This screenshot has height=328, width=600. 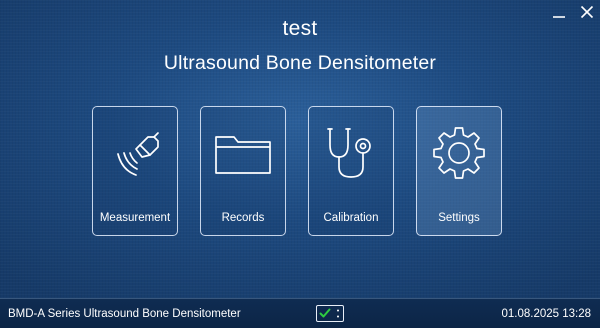 What do you see at coordinates (300, 63) in the screenshot?
I see `page-subtitle: Ultrasound Bone Densitometer` at bounding box center [300, 63].